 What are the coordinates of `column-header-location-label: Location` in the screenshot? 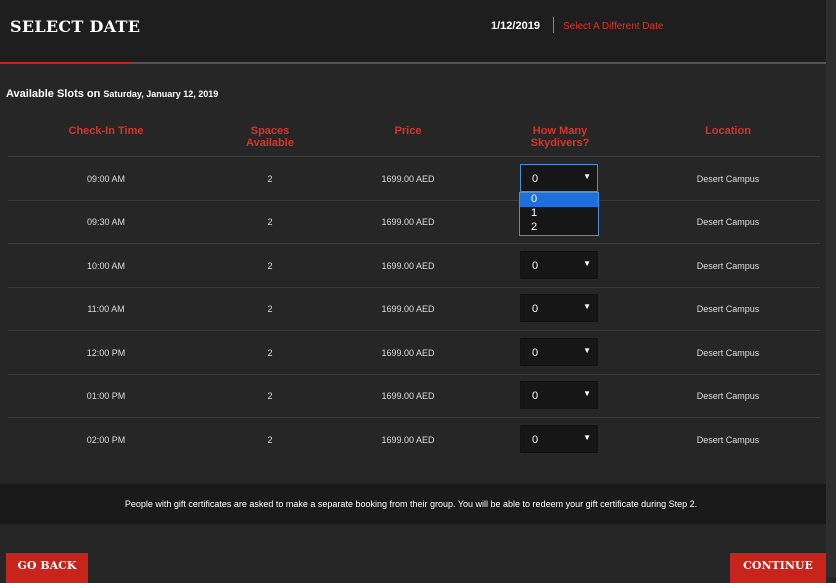 It's located at (728, 131).